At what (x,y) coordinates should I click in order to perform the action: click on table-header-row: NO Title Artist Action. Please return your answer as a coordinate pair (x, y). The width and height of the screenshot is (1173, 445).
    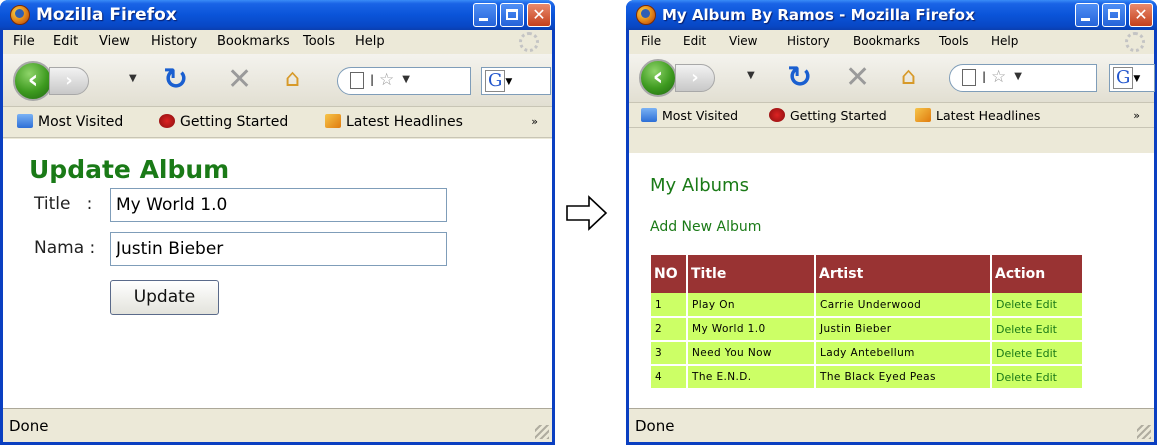
    Looking at the image, I should click on (867, 274).